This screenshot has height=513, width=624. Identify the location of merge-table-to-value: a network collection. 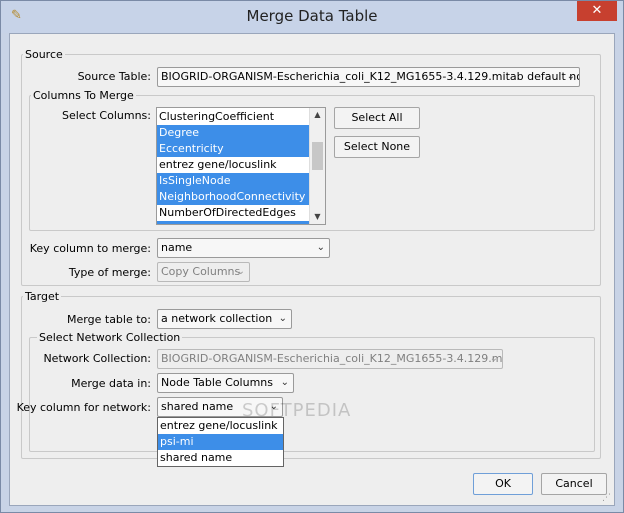
(217, 318).